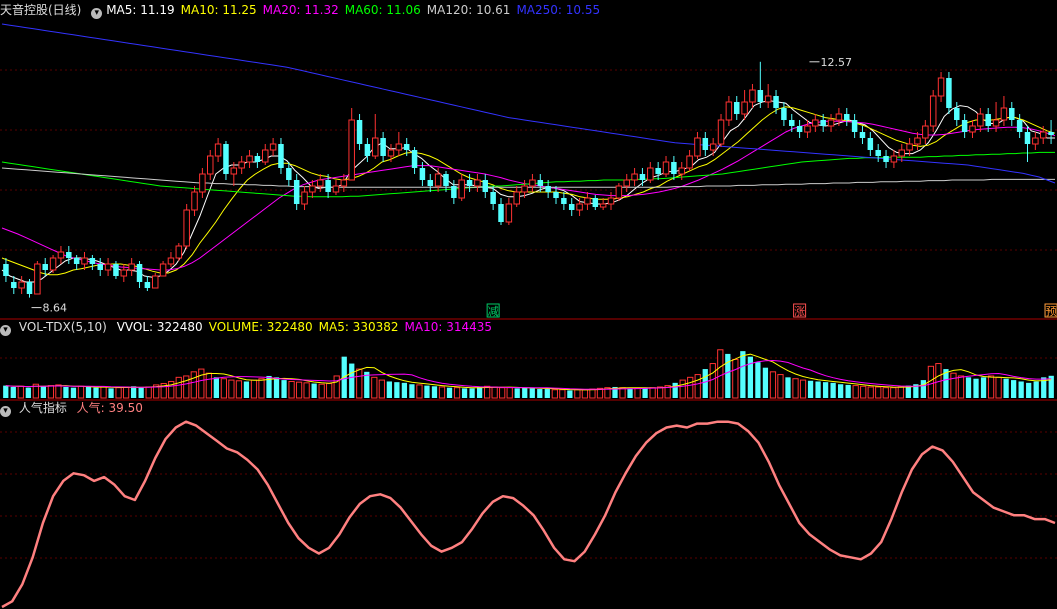 This screenshot has height=609, width=1057. I want to click on price-legend-3: MA60: 11.06, so click(382, 10).